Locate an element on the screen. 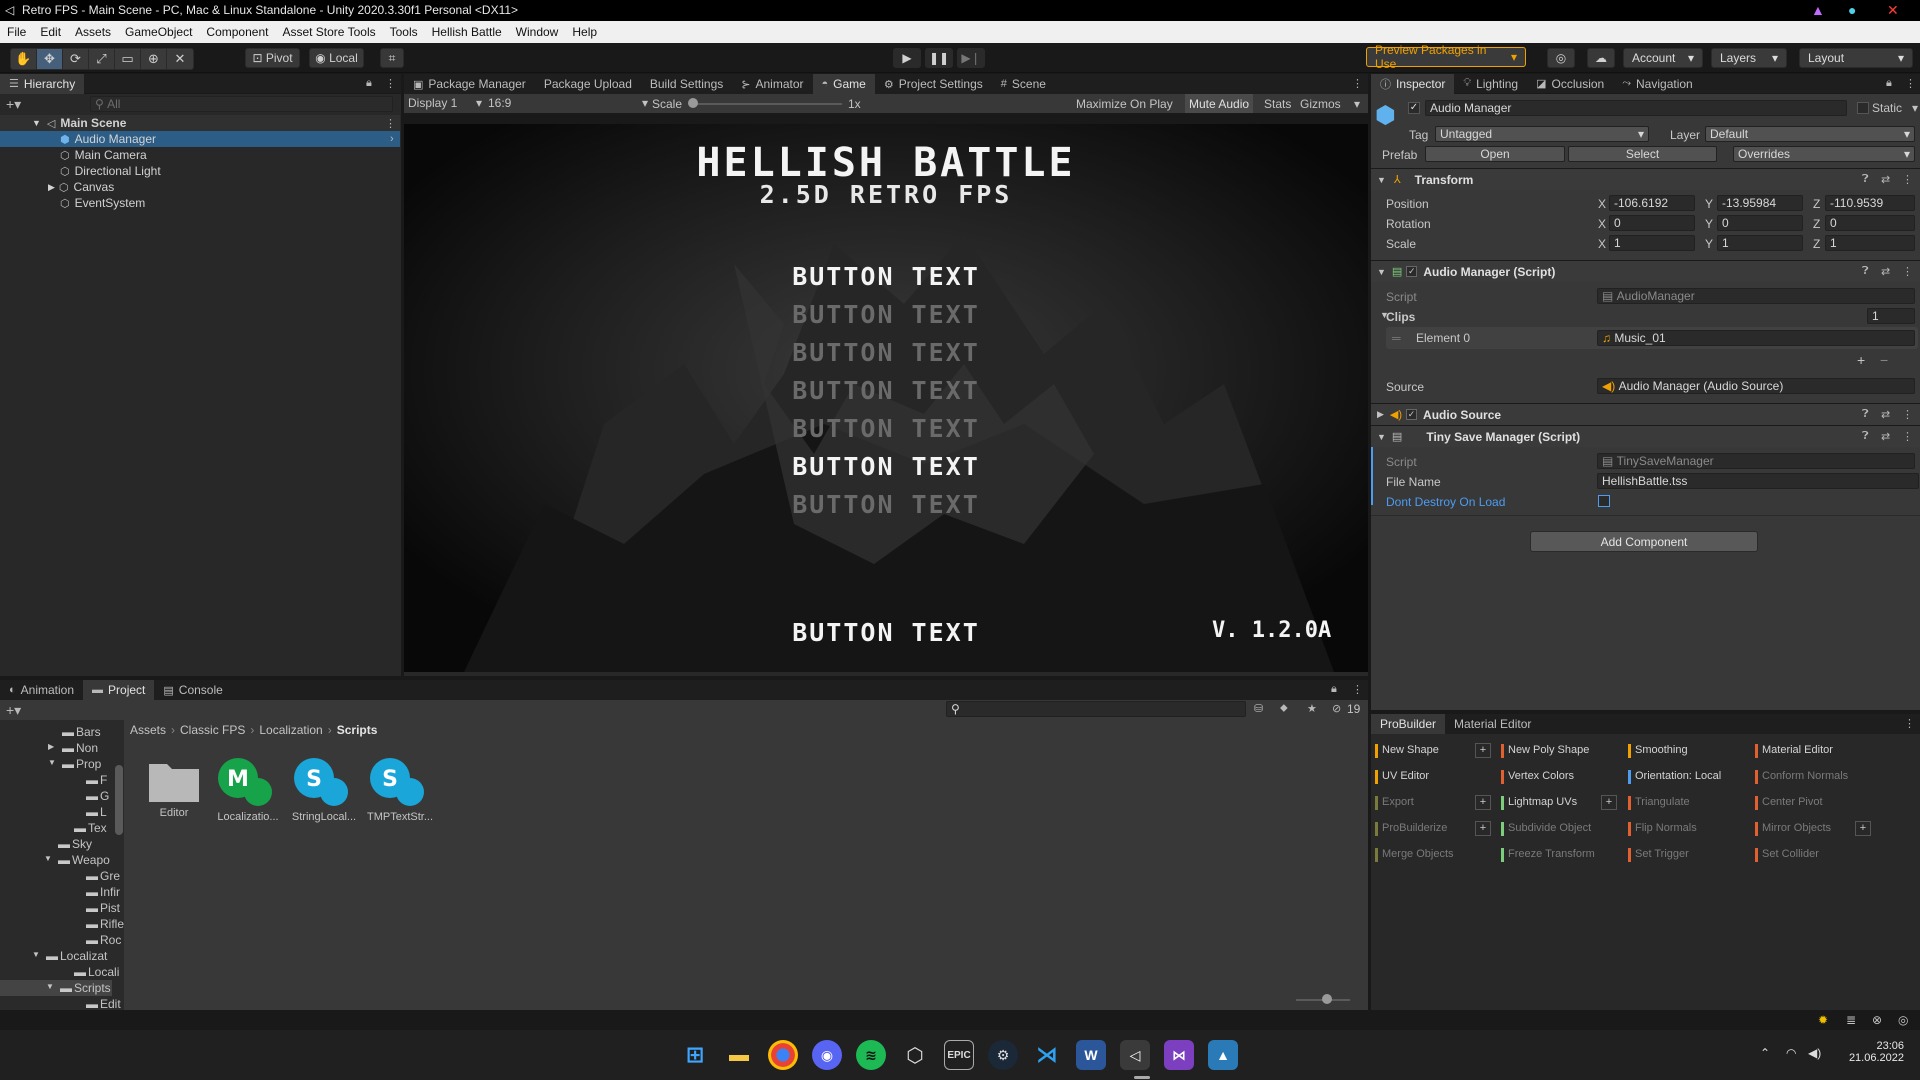 Image resolution: width=1920 pixels, height=1080 pixels. mute-audio-toggle: Mute Audio is located at coordinates (1219, 103).